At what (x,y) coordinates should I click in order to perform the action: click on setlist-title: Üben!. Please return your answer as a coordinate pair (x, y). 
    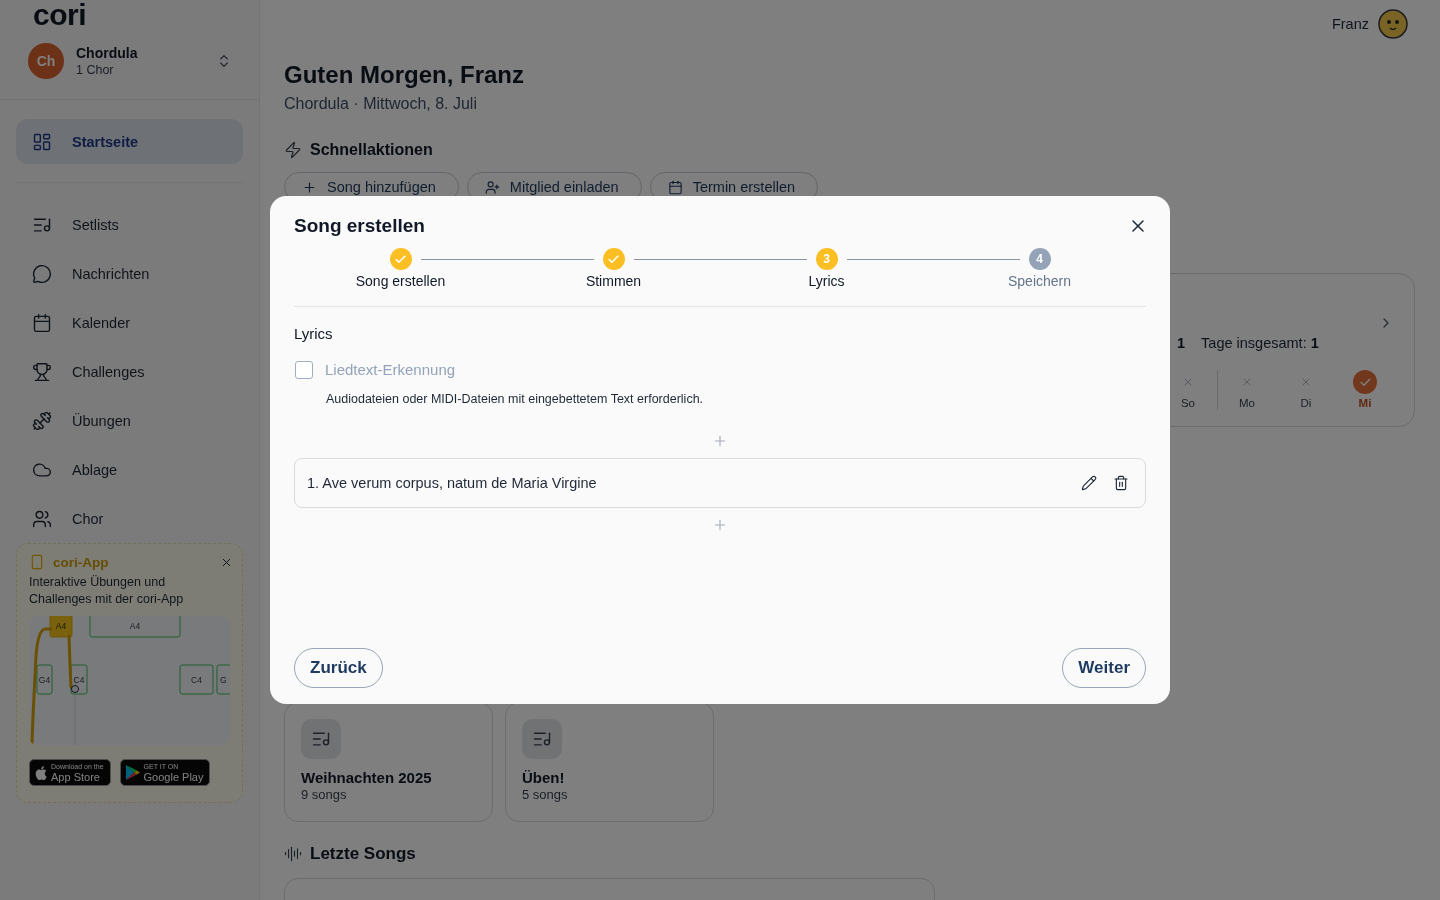
    Looking at the image, I should click on (543, 778).